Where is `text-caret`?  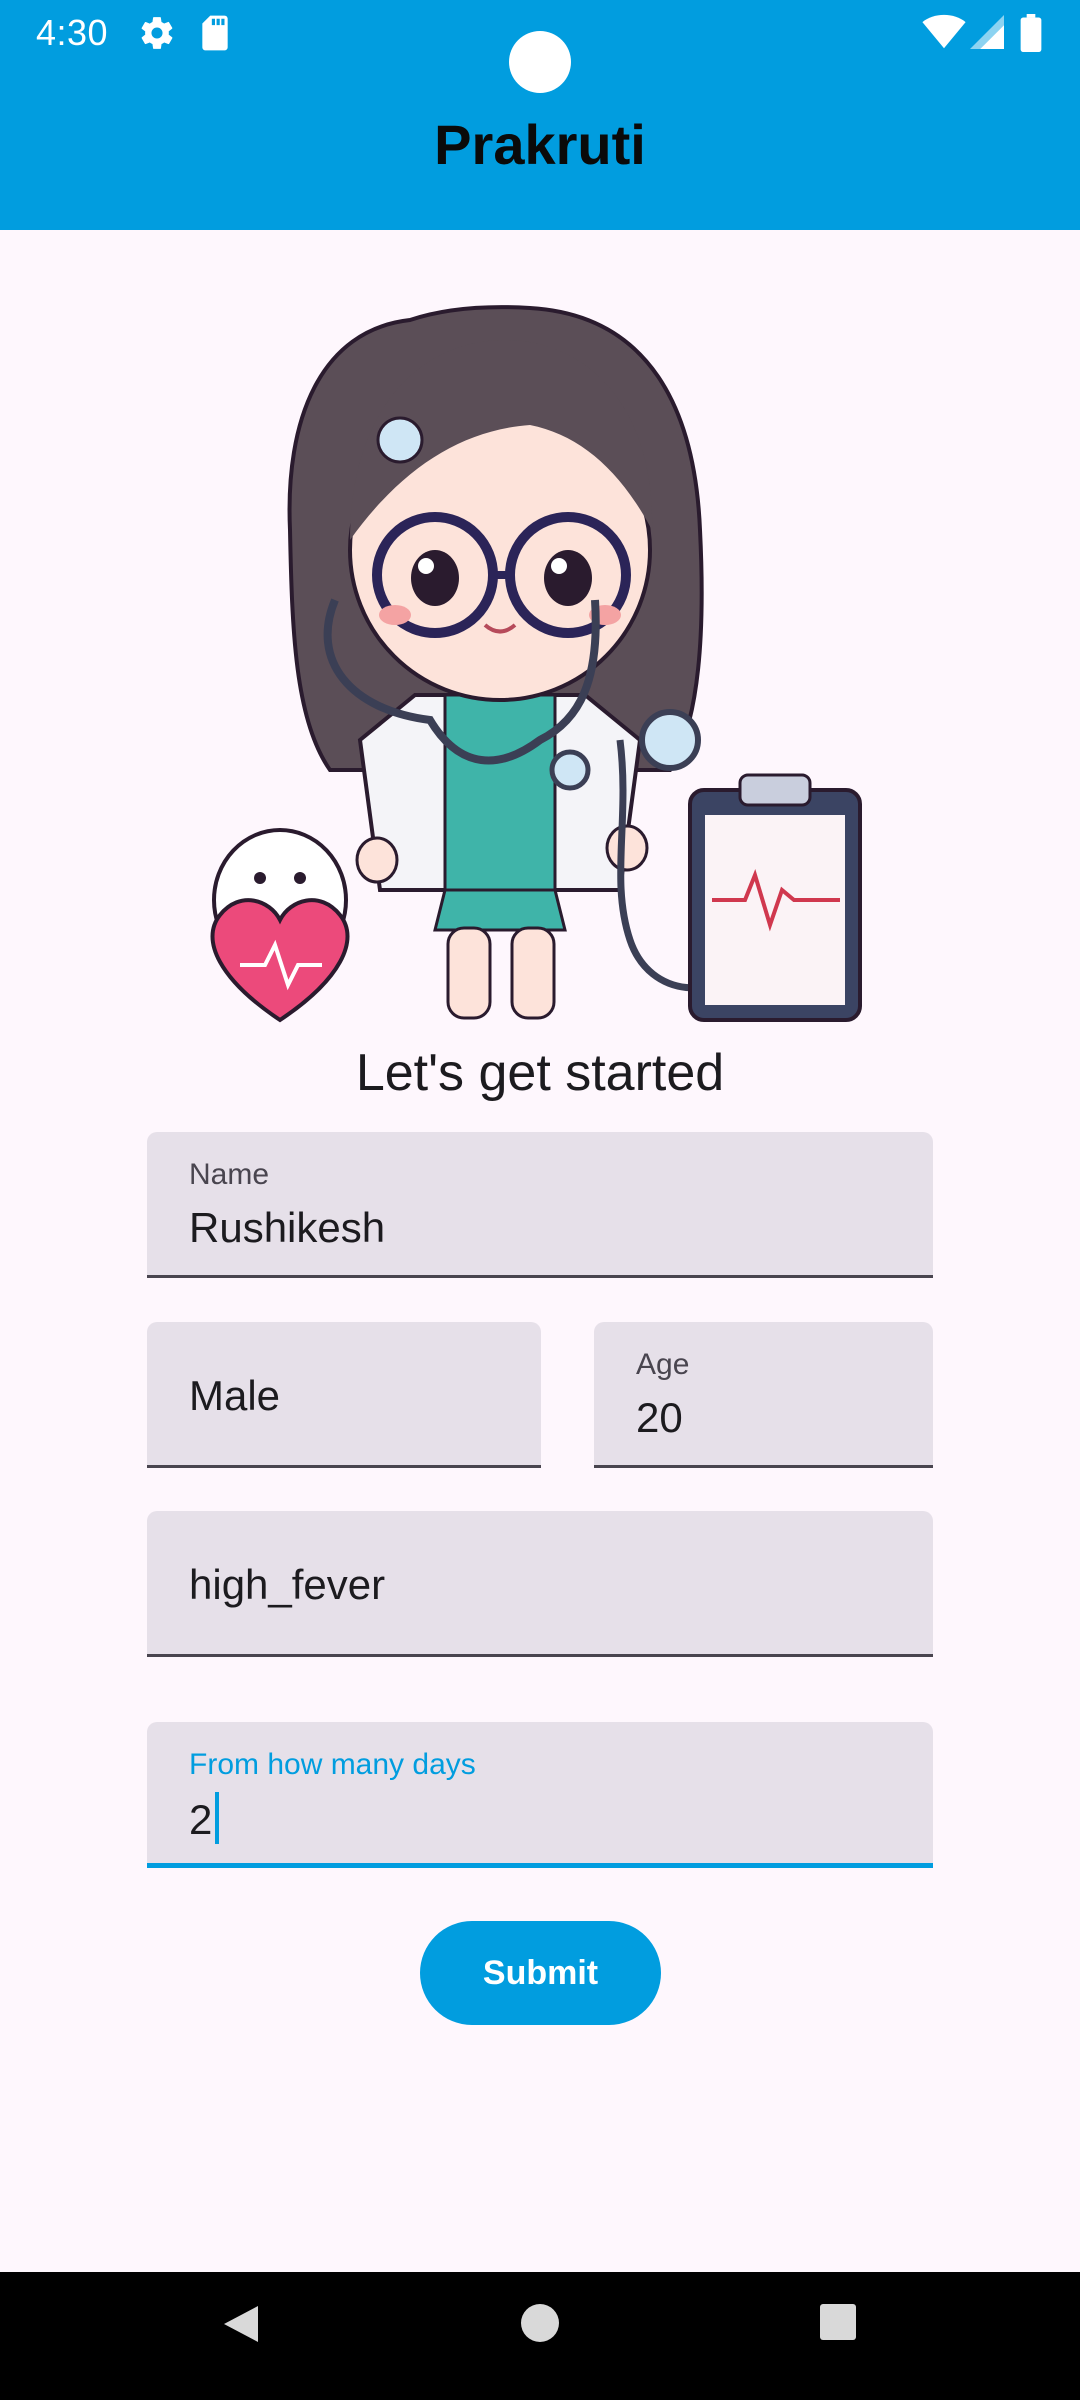 text-caret is located at coordinates (217, 1818).